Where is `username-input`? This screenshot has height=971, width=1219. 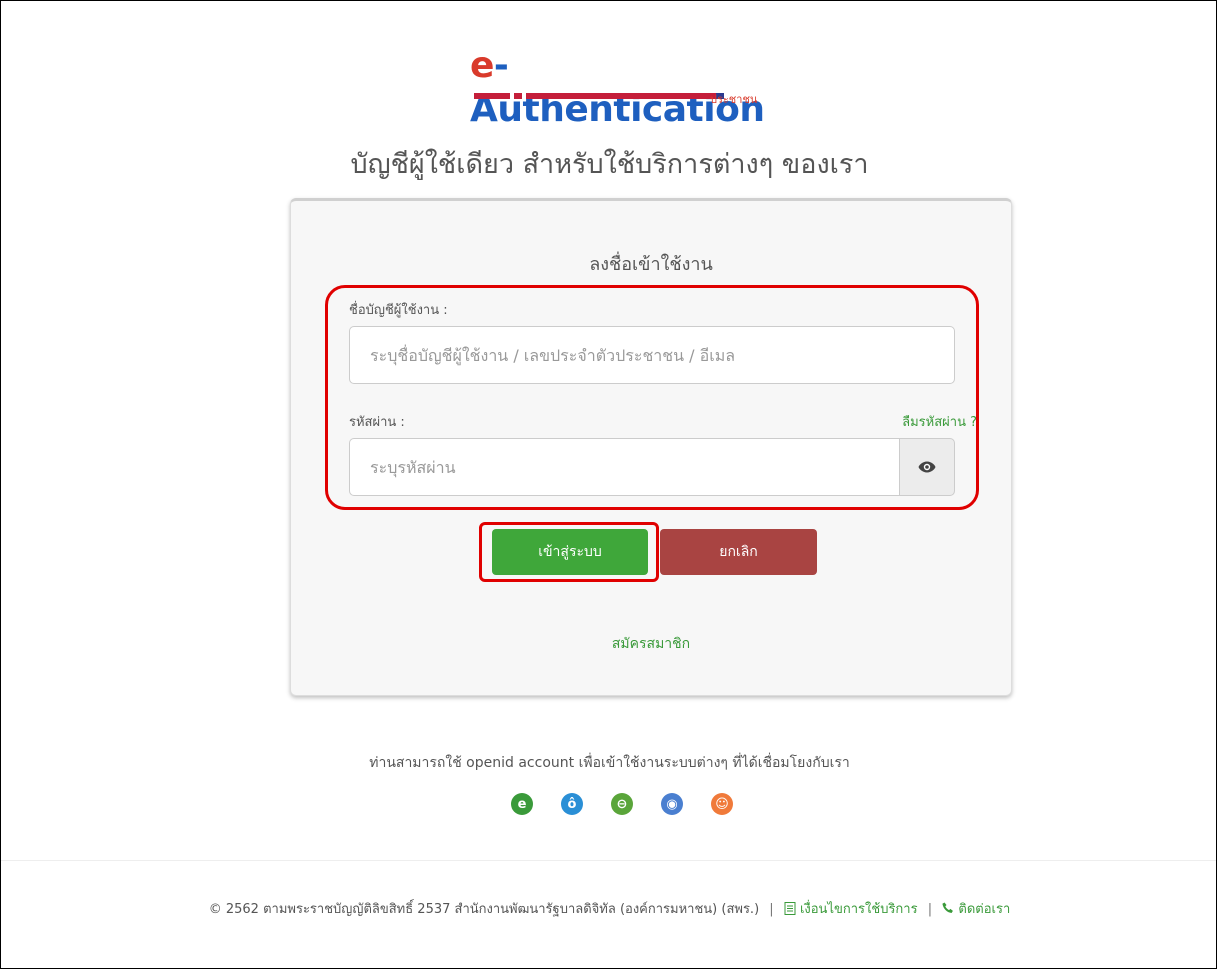
username-input is located at coordinates (652, 355).